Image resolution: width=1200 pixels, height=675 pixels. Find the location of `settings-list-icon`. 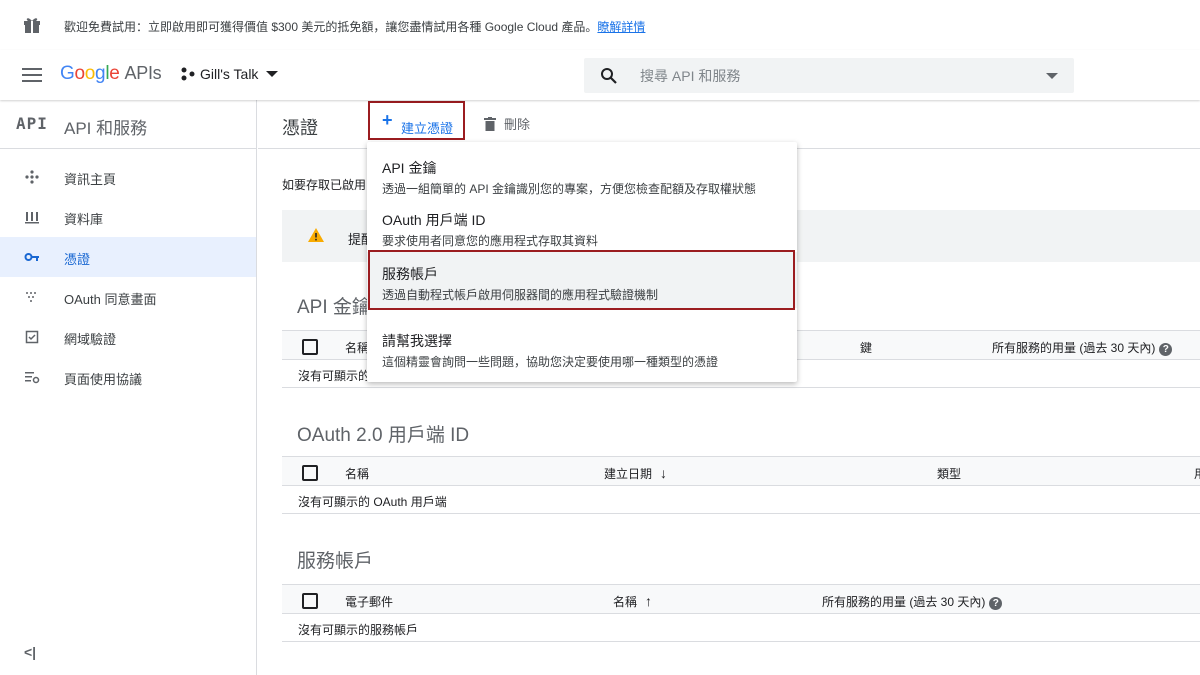

settings-list-icon is located at coordinates (32, 378).